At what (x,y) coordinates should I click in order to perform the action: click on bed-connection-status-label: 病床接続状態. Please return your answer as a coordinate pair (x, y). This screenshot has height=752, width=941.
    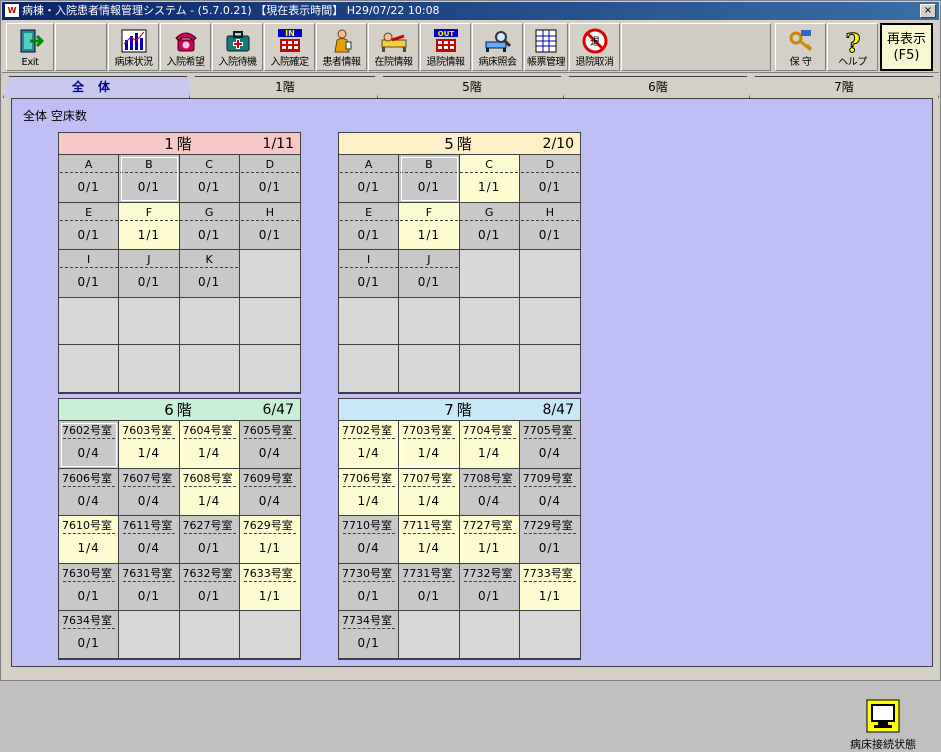
    Looking at the image, I should click on (883, 744).